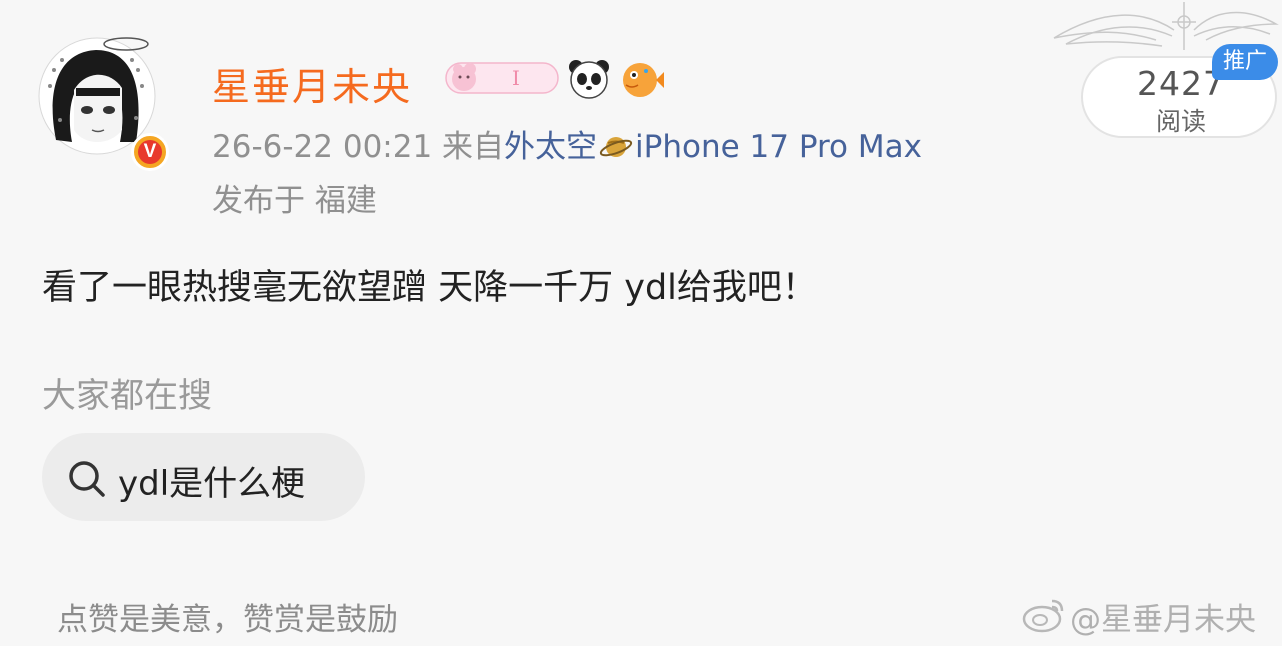 The width and height of the screenshot is (1282, 646). I want to click on promo-tag: 推广, so click(1245, 62).